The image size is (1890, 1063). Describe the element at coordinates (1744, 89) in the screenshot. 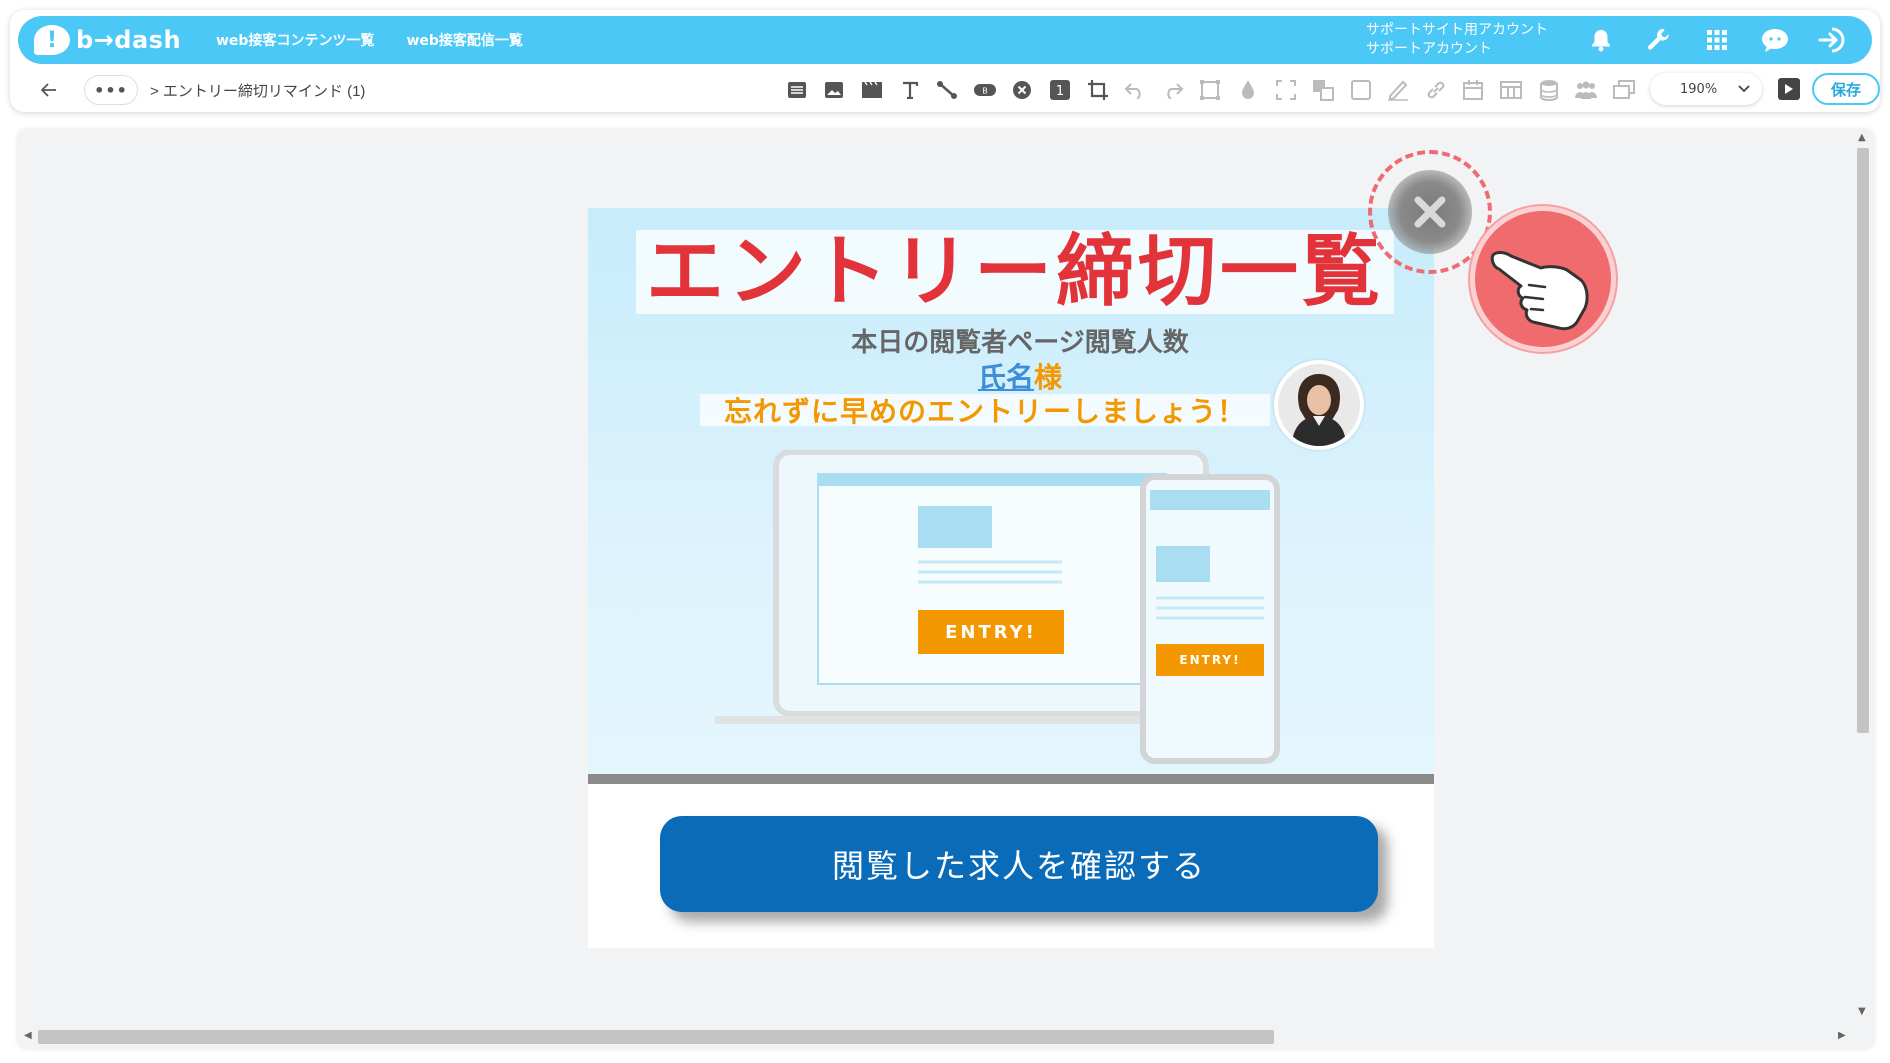

I see `chevron-down-icon` at that location.